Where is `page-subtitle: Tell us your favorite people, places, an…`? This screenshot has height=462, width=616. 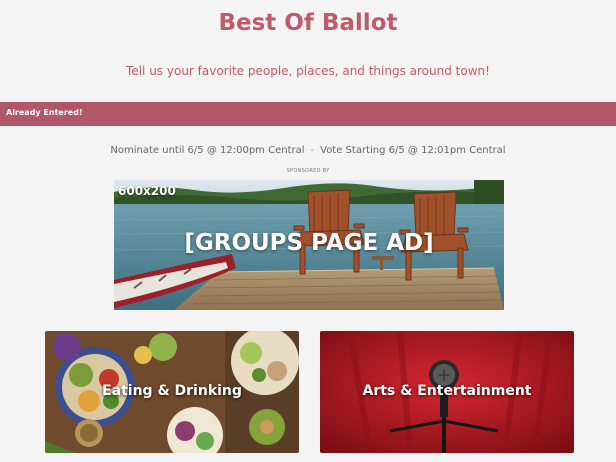
page-subtitle: Tell us your favorite people, places, an… is located at coordinates (308, 71).